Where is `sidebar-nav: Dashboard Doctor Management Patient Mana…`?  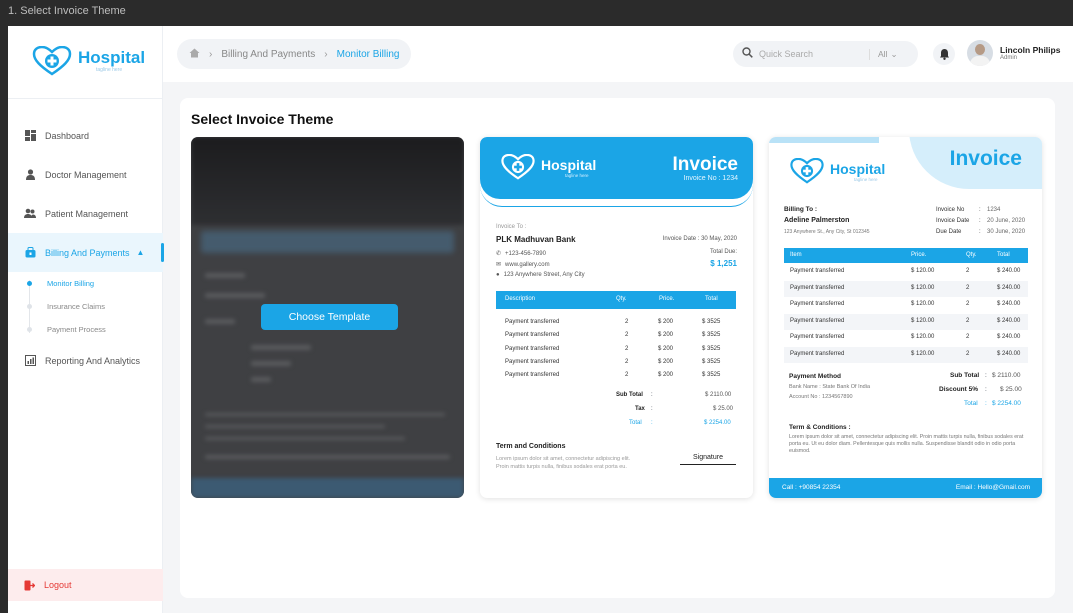 sidebar-nav: Dashboard Doctor Management Patient Mana… is located at coordinates (86, 248).